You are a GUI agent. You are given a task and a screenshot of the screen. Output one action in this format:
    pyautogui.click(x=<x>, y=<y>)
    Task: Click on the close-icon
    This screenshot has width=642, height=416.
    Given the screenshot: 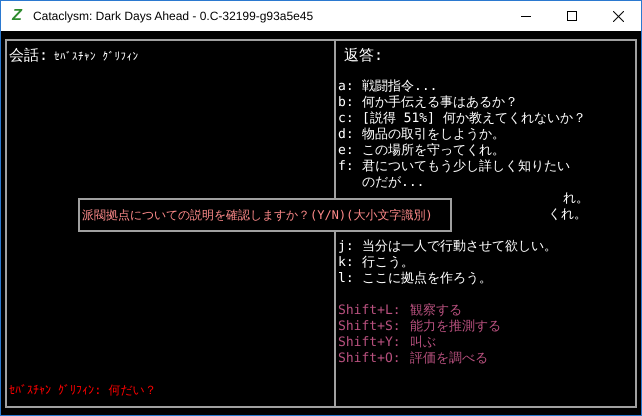 What is the action you would take?
    pyautogui.click(x=618, y=16)
    